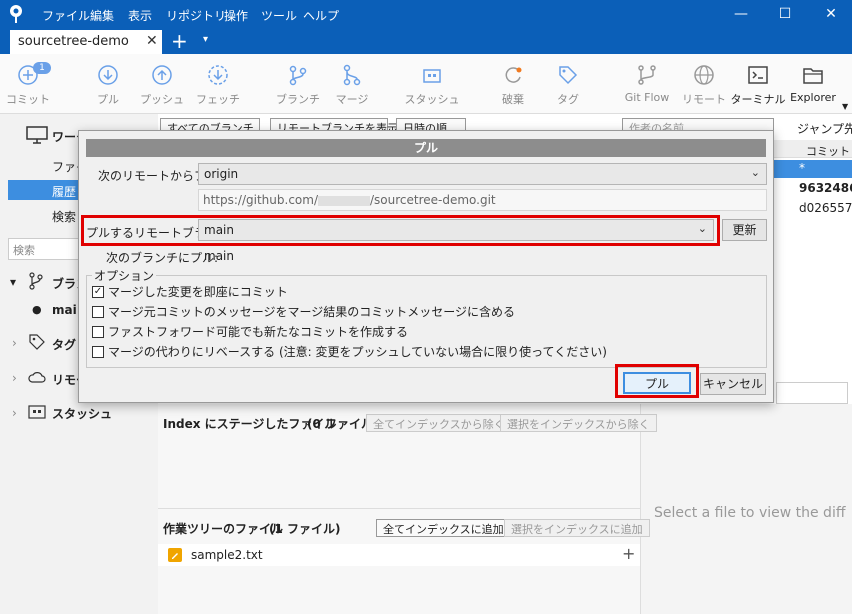  Describe the element at coordinates (812, 393) in the screenshot. I see `diff-search-input` at that location.